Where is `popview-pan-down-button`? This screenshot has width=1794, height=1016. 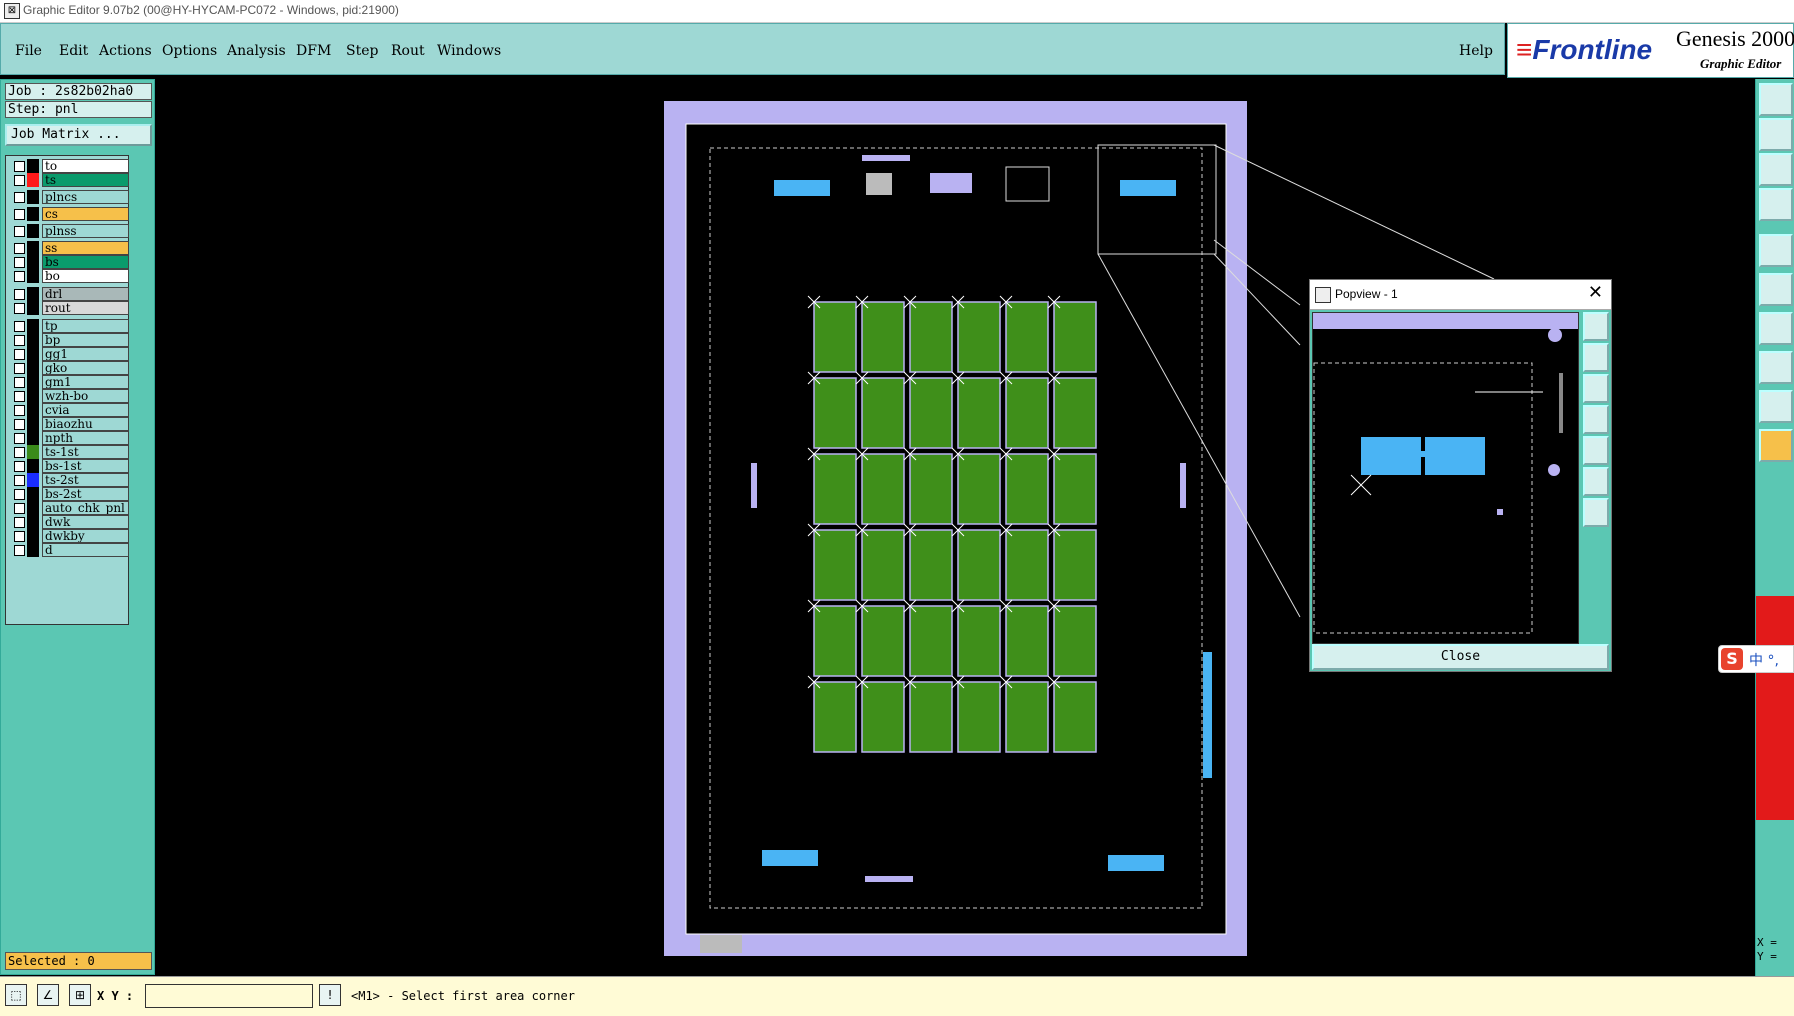 popview-pan-down-button is located at coordinates (1596, 388).